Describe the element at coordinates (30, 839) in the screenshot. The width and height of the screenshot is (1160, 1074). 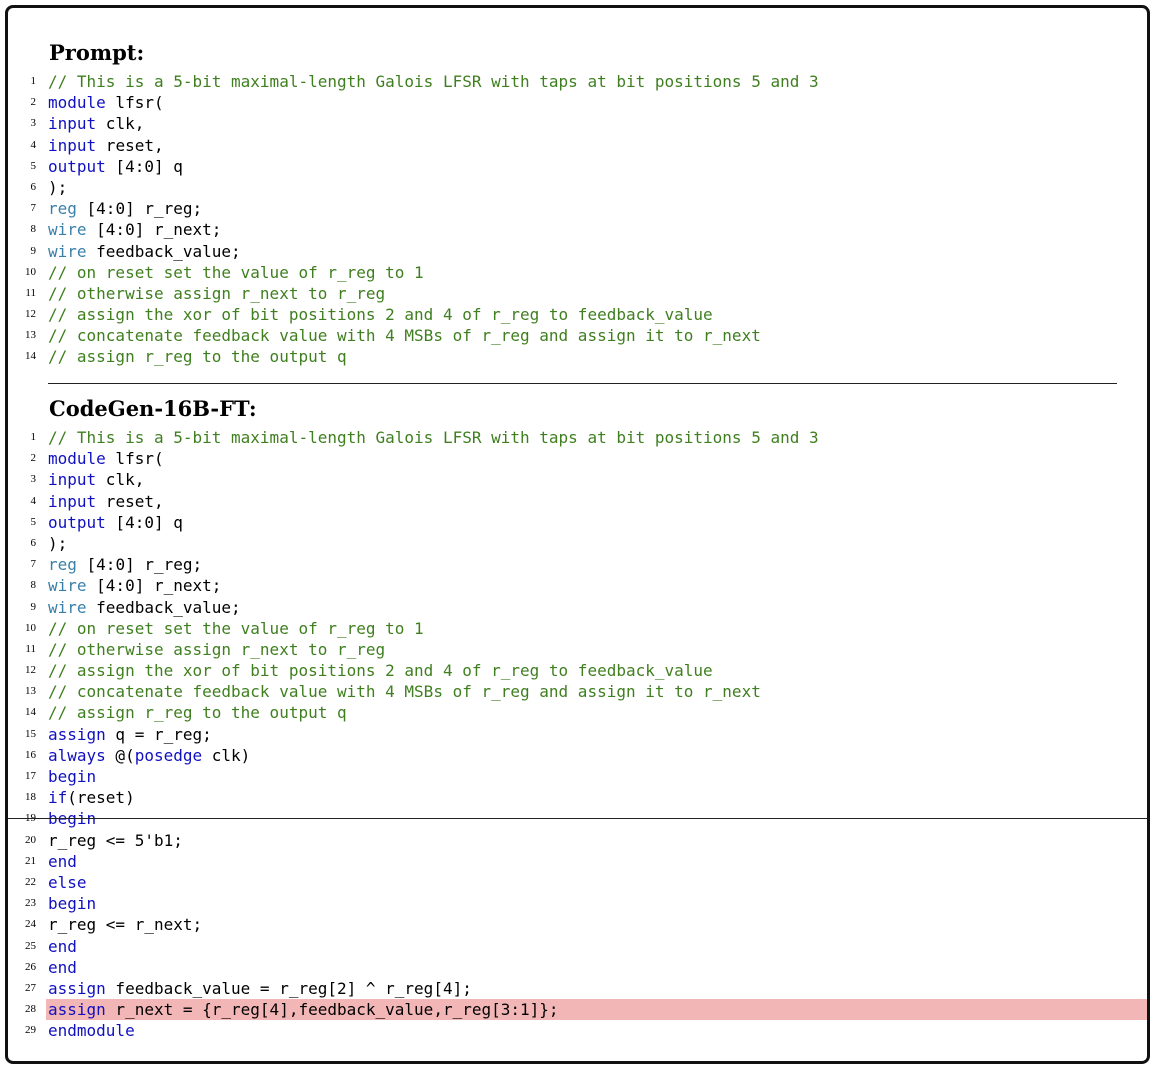
I see `line-number: 20` at that location.